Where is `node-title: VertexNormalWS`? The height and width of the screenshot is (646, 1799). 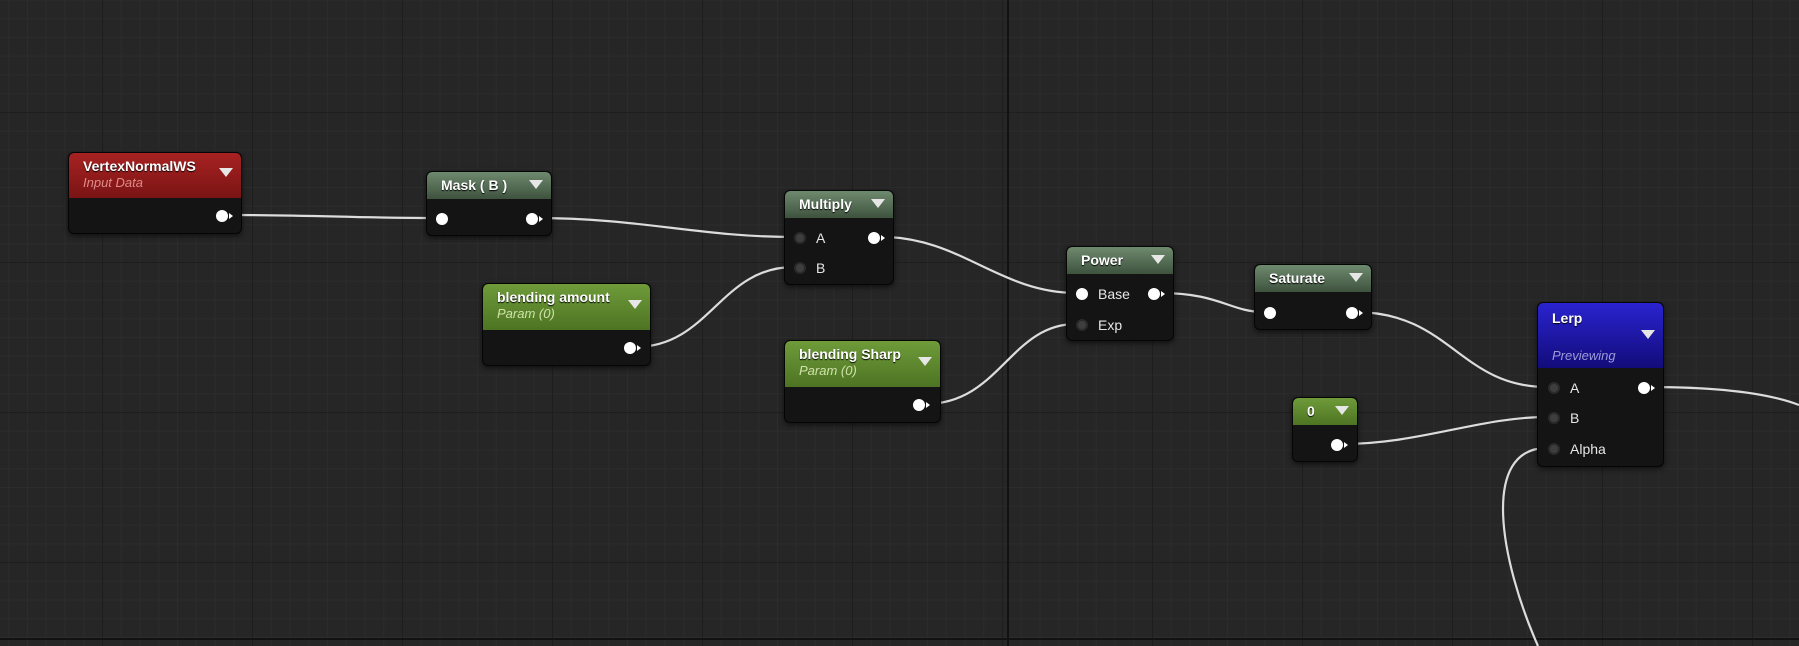 node-title: VertexNormalWS is located at coordinates (139, 166).